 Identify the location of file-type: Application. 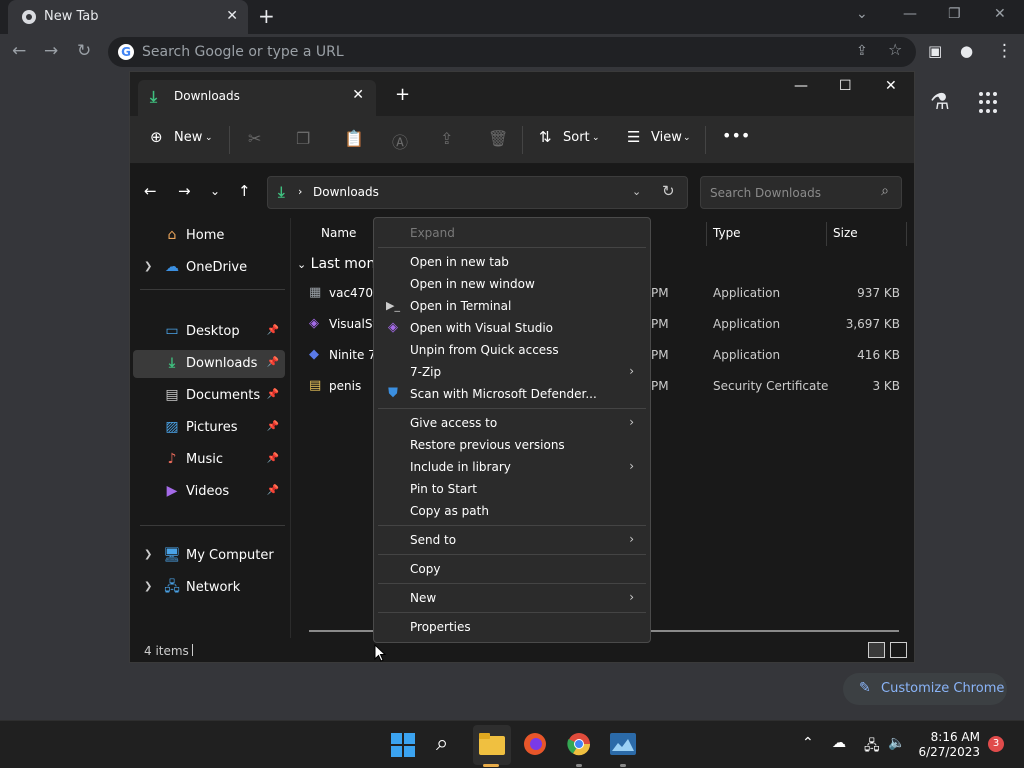
(747, 355).